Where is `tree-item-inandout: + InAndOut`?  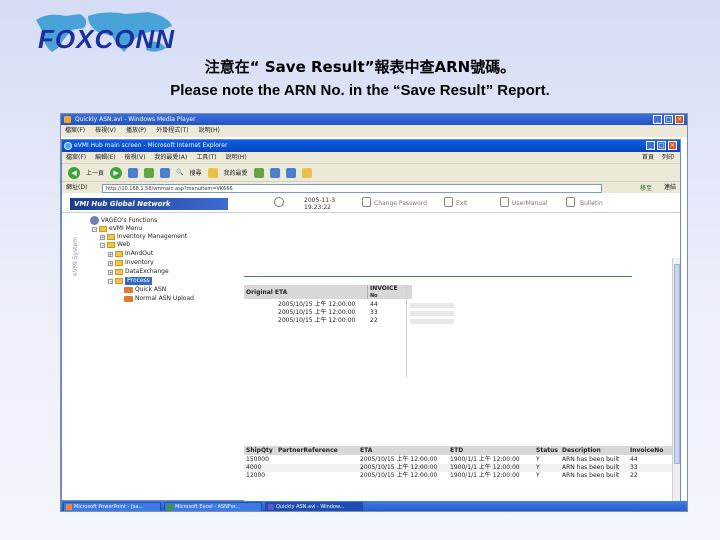
tree-item-inandout: + InAndOut is located at coordinates (130, 254).